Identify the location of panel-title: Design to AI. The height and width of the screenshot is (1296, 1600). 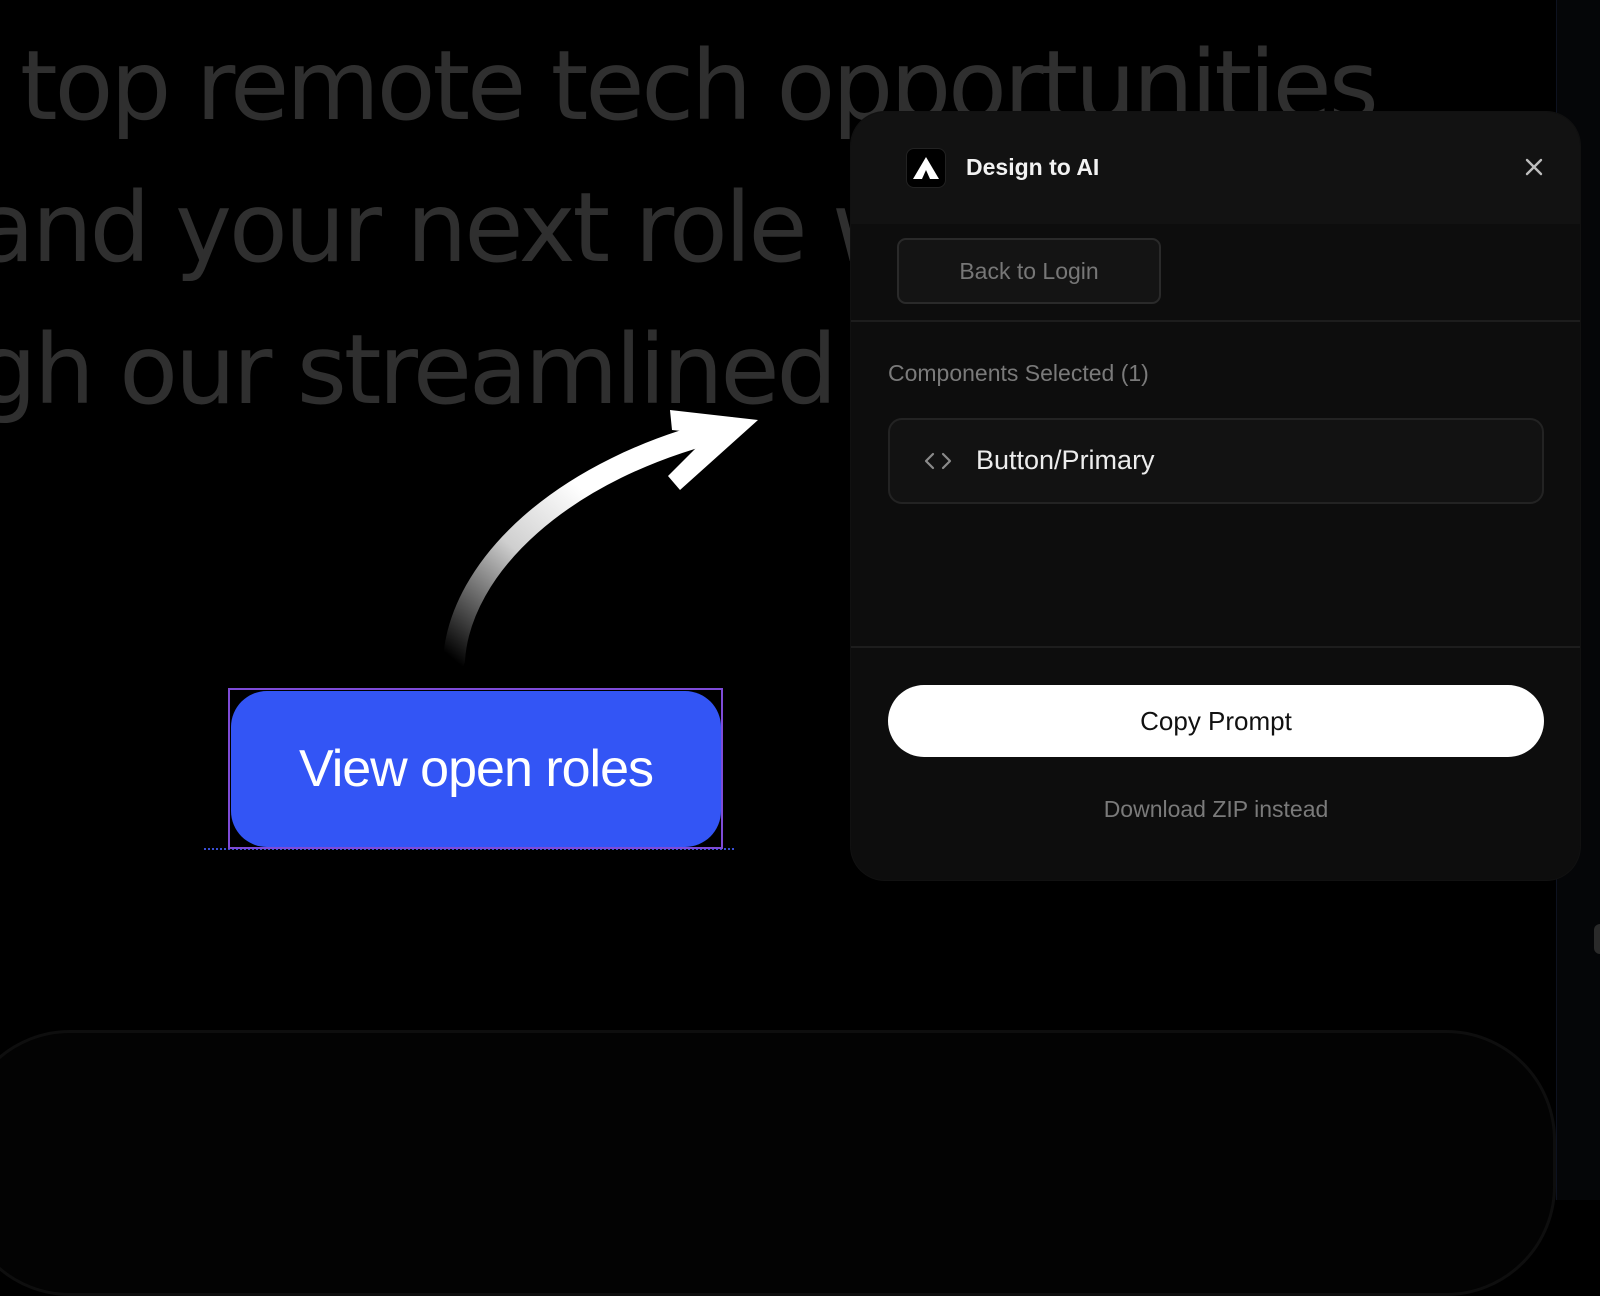
(1033, 167).